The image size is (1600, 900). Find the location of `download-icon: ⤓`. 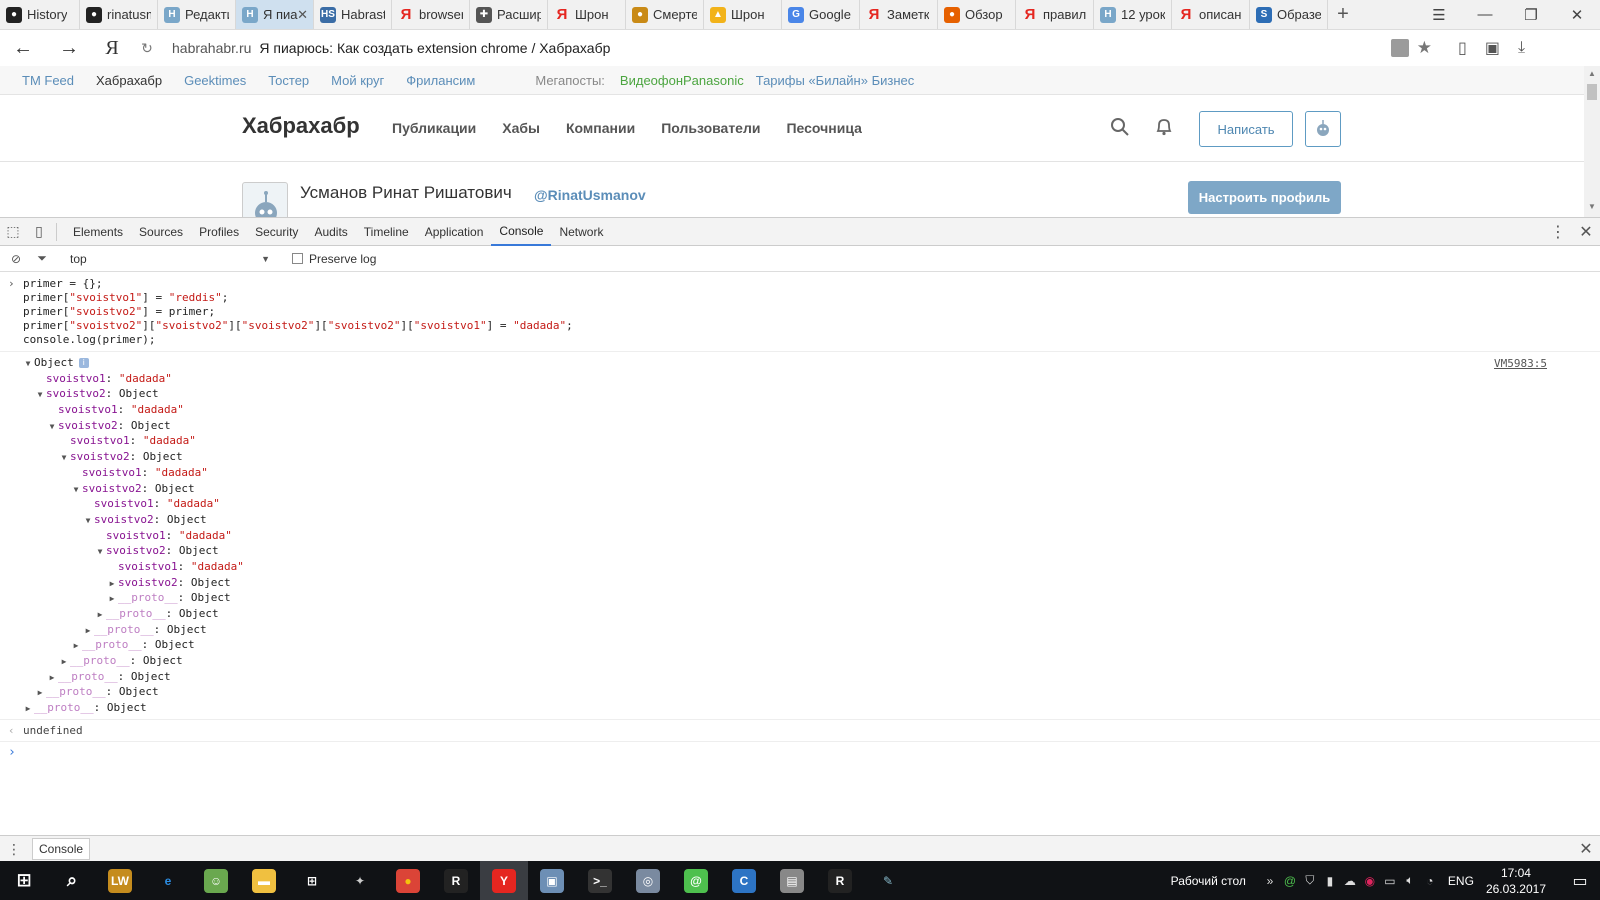

download-icon: ⤓ is located at coordinates (1521, 48).